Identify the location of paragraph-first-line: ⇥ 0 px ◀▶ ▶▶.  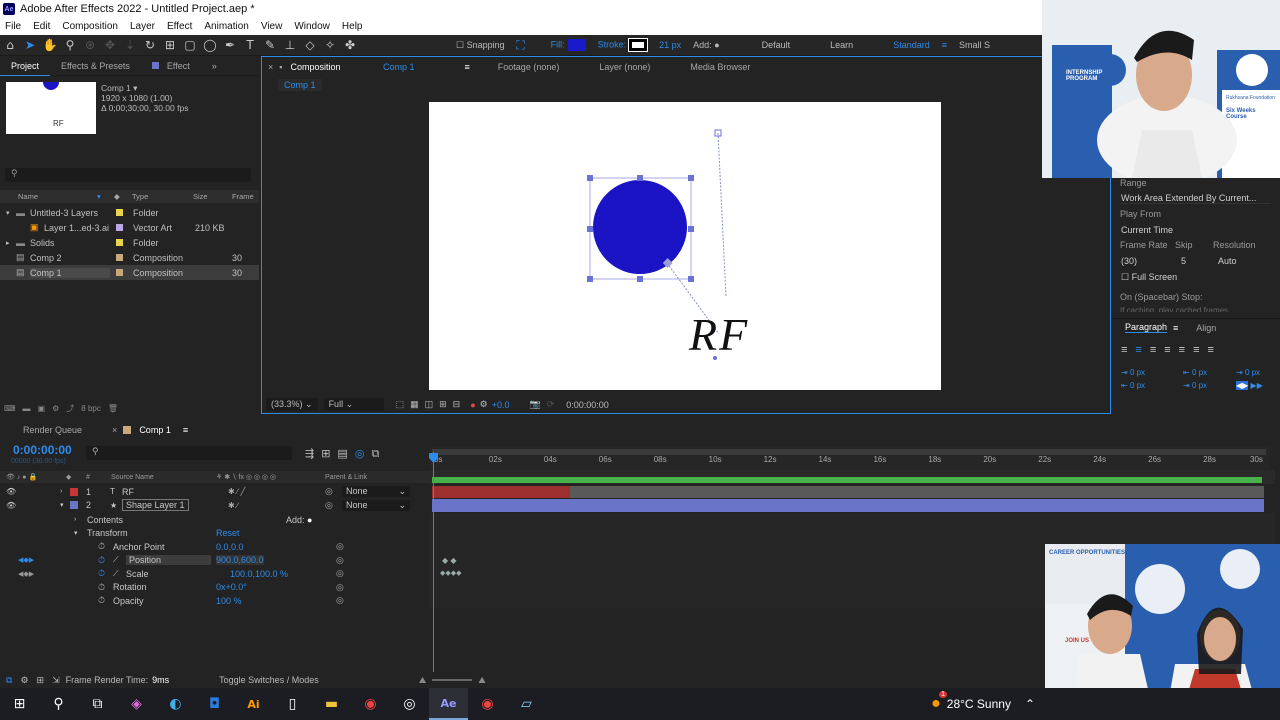
(1249, 379).